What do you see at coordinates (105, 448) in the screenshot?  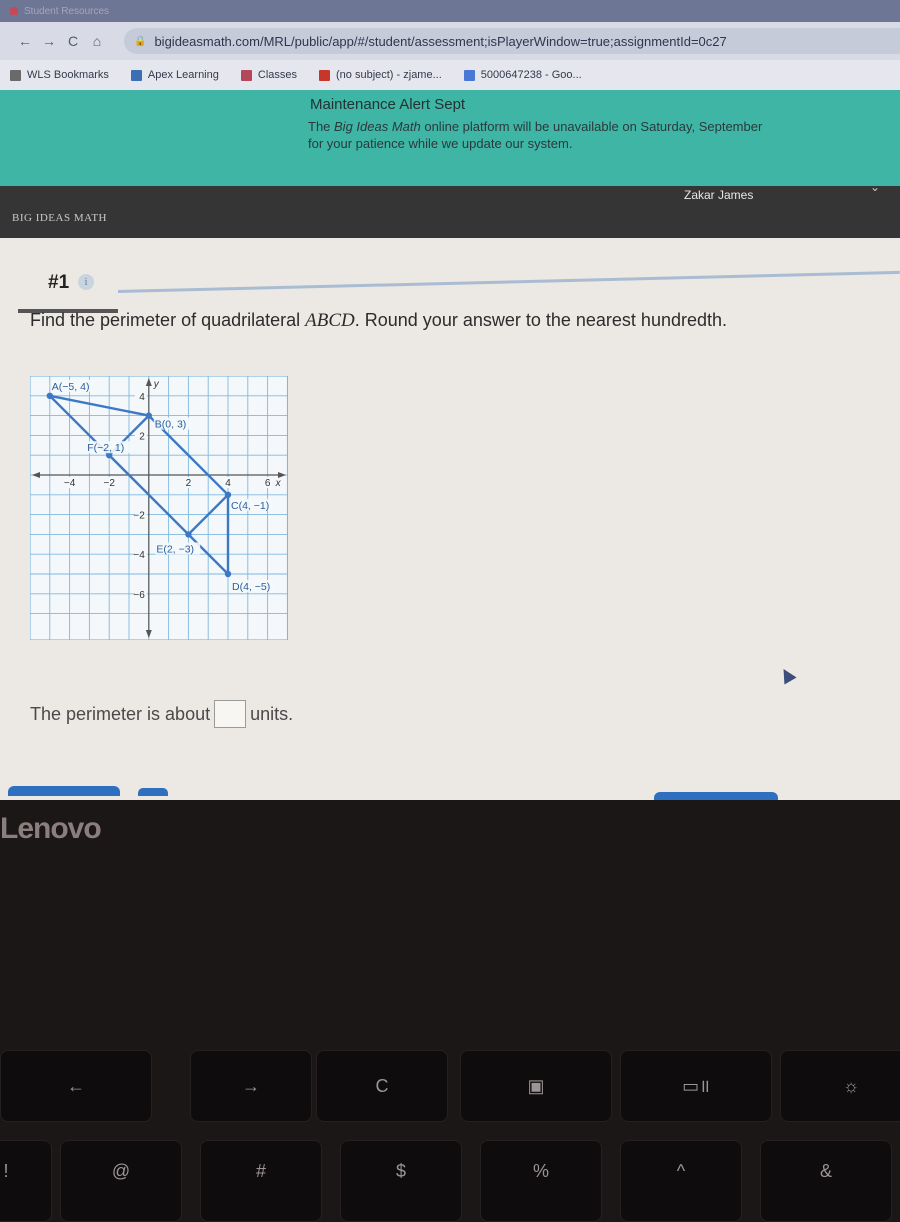 I see `point-label-F: F(−2, 1)` at bounding box center [105, 448].